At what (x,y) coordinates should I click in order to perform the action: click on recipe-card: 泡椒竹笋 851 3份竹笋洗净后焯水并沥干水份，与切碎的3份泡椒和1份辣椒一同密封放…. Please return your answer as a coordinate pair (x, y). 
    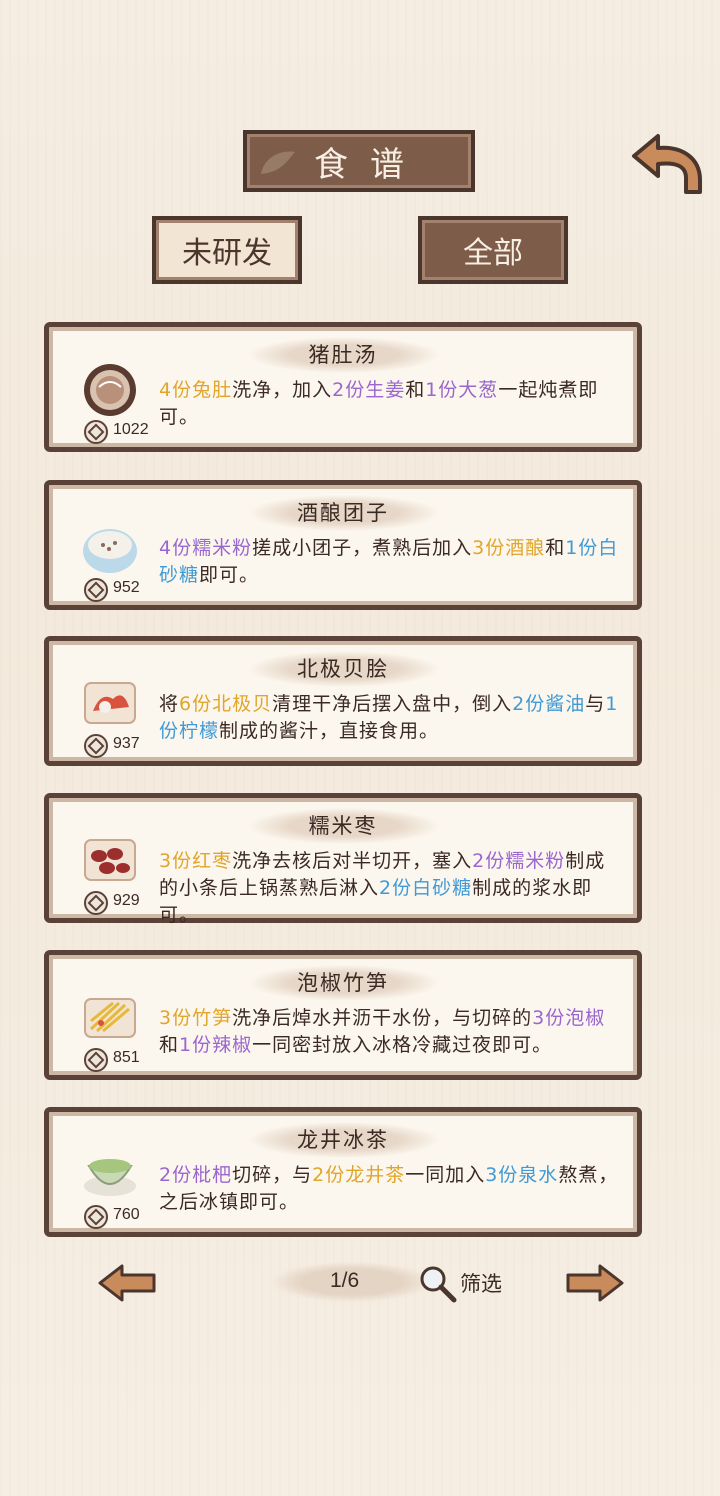
    Looking at the image, I should click on (343, 1015).